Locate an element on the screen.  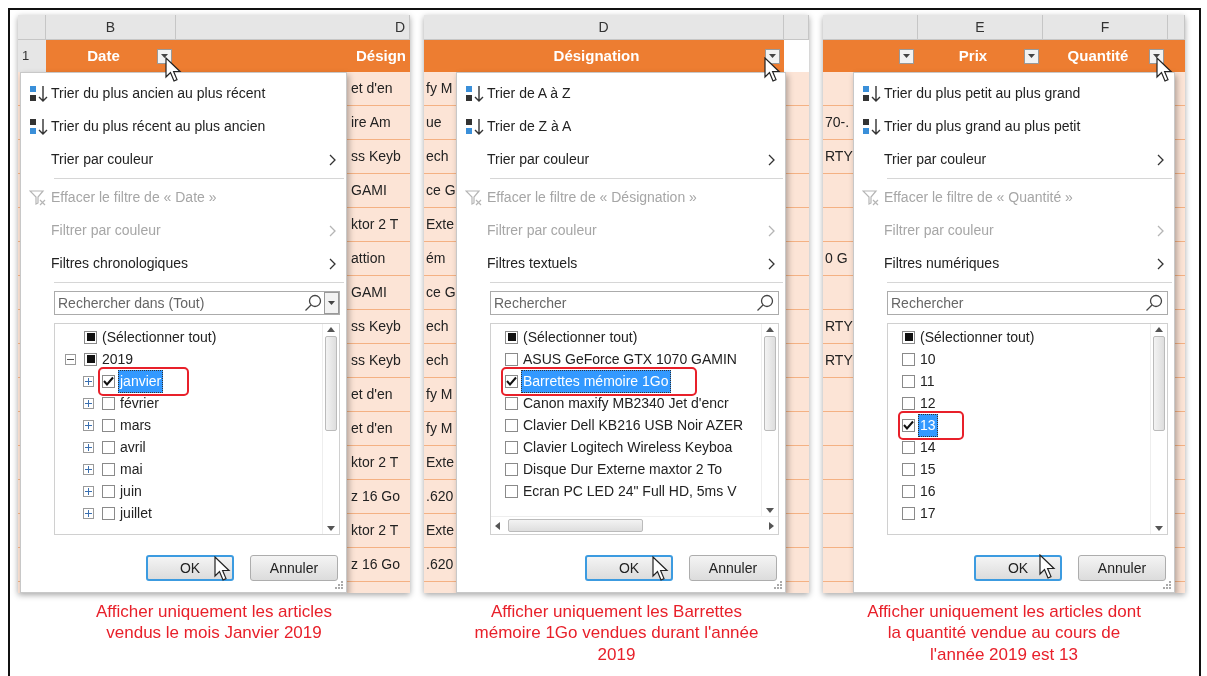
value-label: mars is located at coordinates (136, 425).